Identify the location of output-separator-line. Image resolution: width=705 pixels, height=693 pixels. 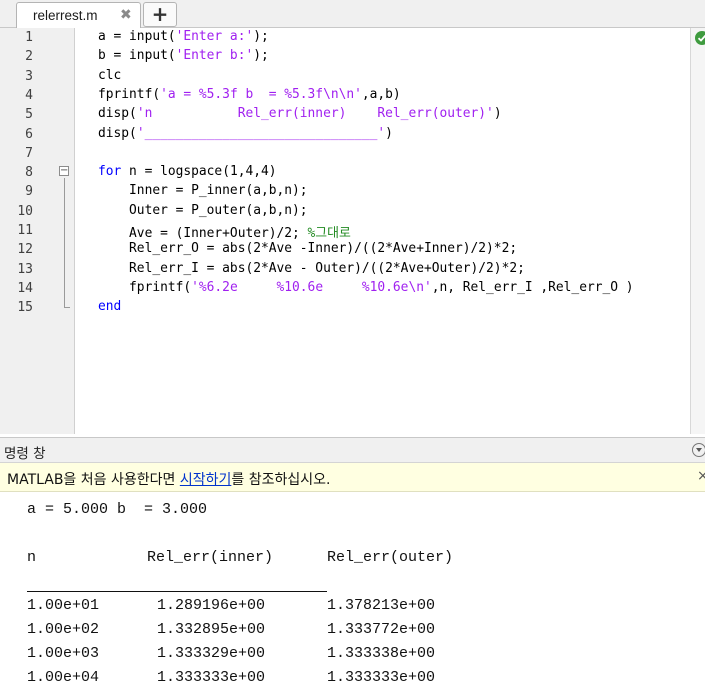
(177, 591).